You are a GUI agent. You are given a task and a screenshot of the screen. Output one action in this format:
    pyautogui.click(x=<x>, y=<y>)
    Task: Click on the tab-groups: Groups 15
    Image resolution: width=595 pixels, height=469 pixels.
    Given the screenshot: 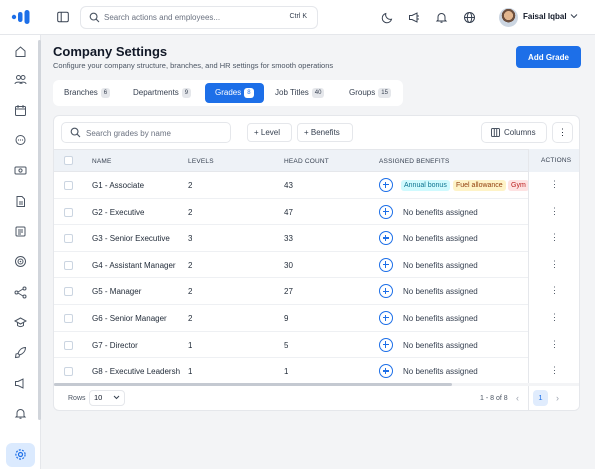 What is the action you would take?
    pyautogui.click(x=370, y=93)
    